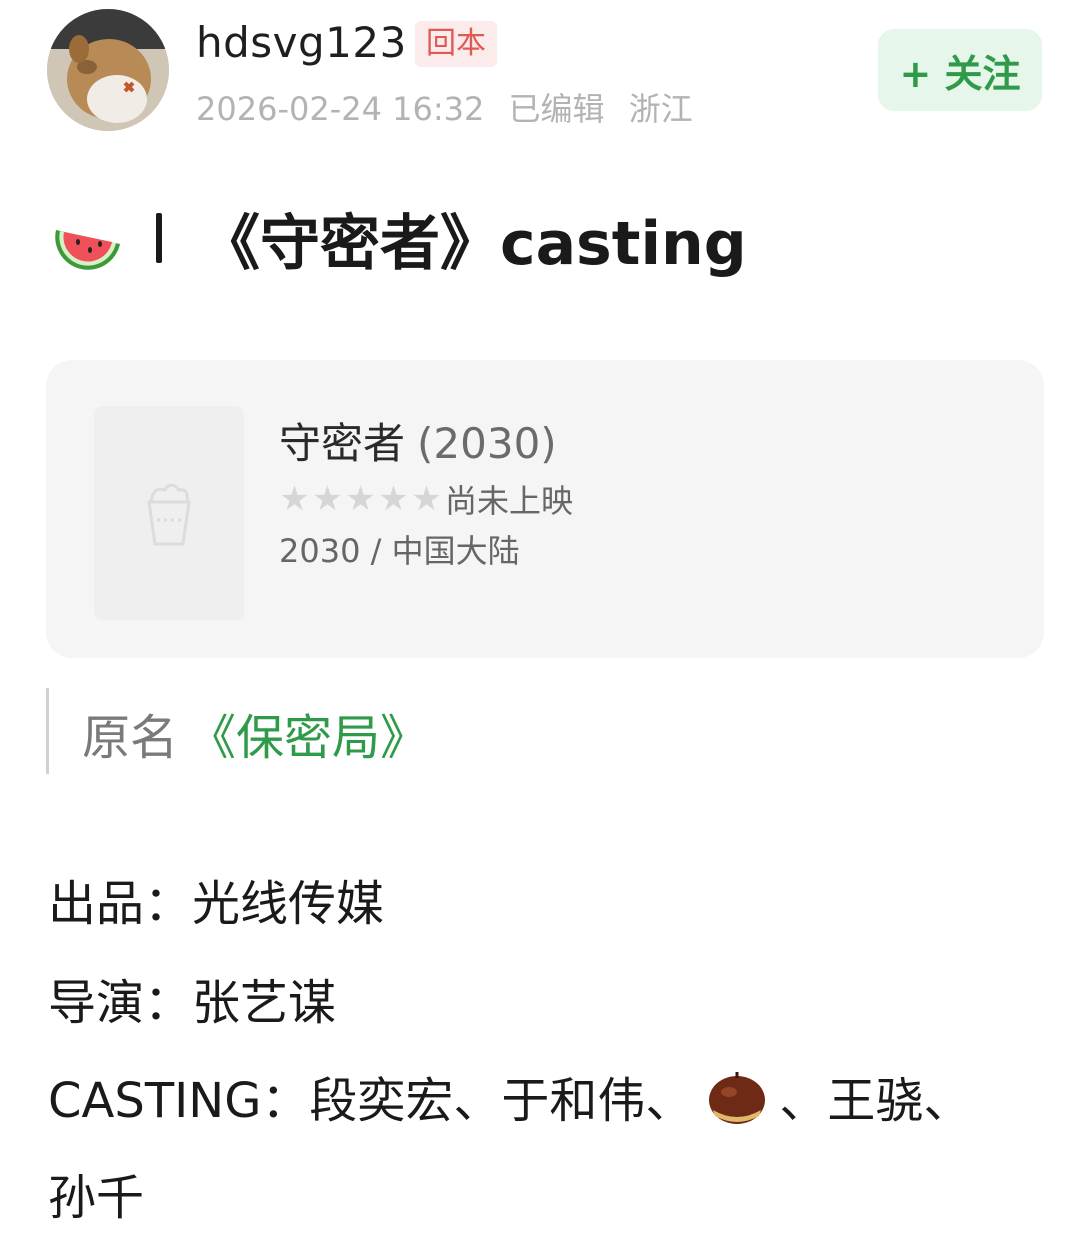  What do you see at coordinates (556, 109) in the screenshot?
I see `edited-label: 已编辑` at bounding box center [556, 109].